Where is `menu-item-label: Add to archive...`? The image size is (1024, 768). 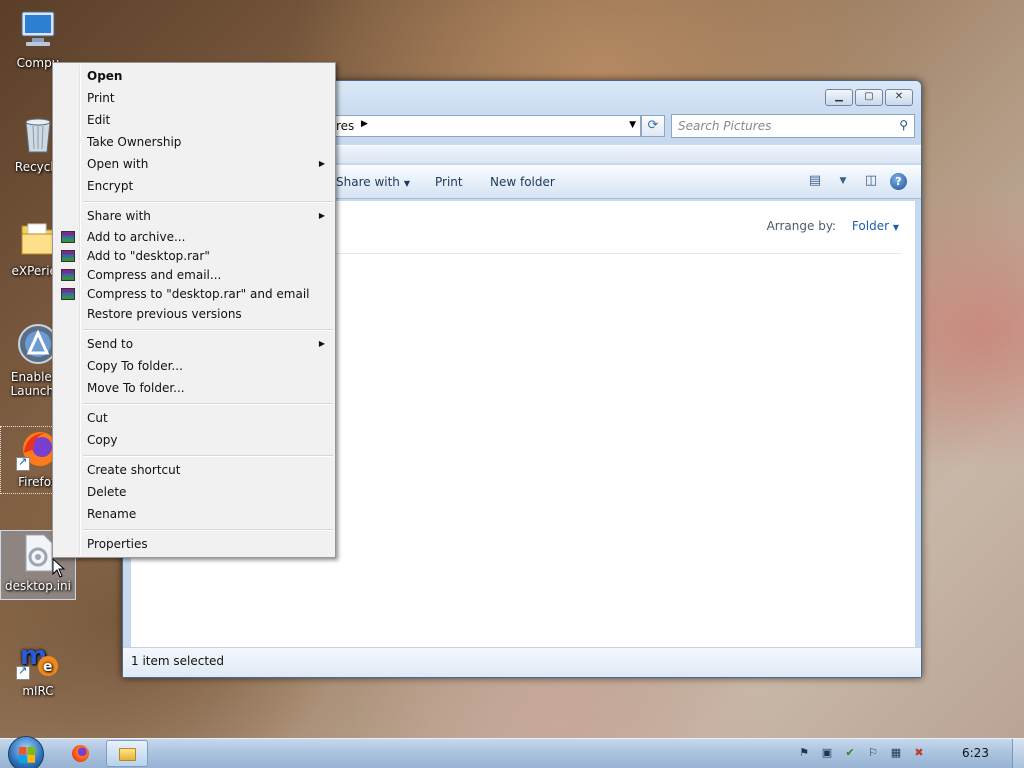
menu-item-label: Add to archive... is located at coordinates (136, 237).